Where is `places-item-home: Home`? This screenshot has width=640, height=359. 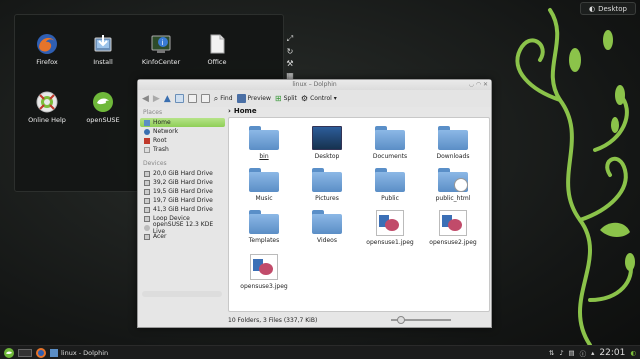 places-item-home: Home is located at coordinates (182, 122).